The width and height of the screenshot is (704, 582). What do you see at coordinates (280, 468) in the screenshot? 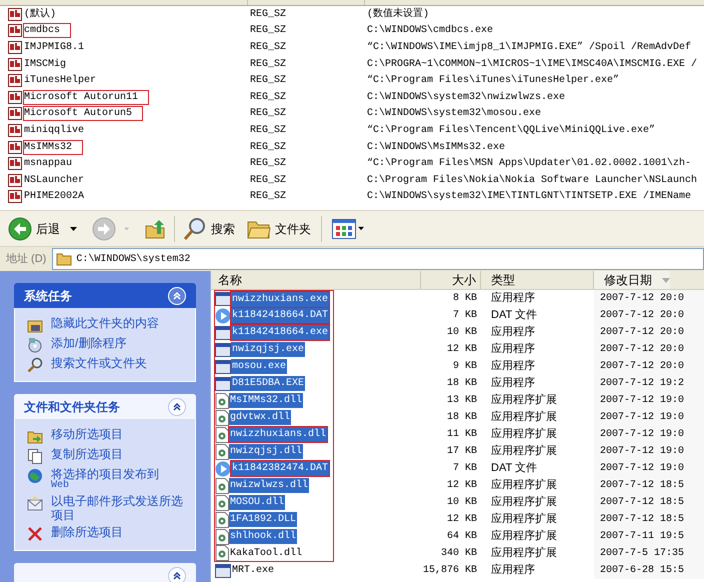
I see `file-name: k11842382474.DAT` at bounding box center [280, 468].